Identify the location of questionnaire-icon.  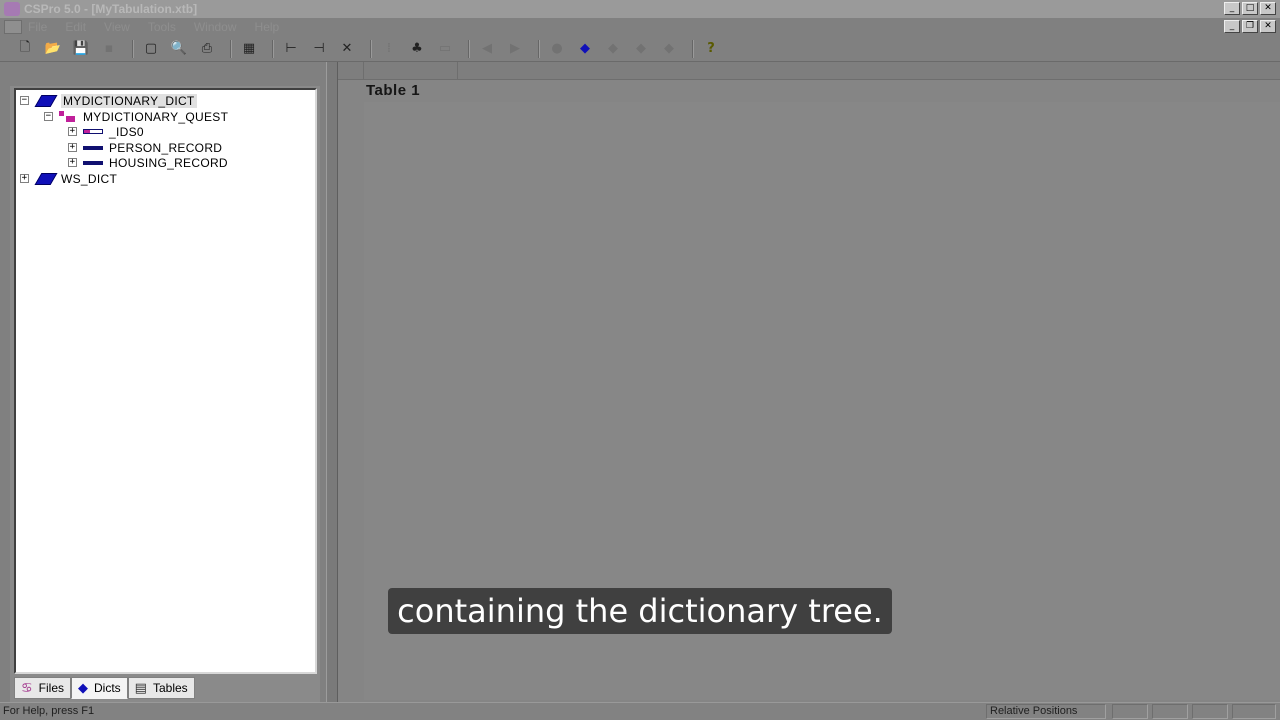
(68, 116).